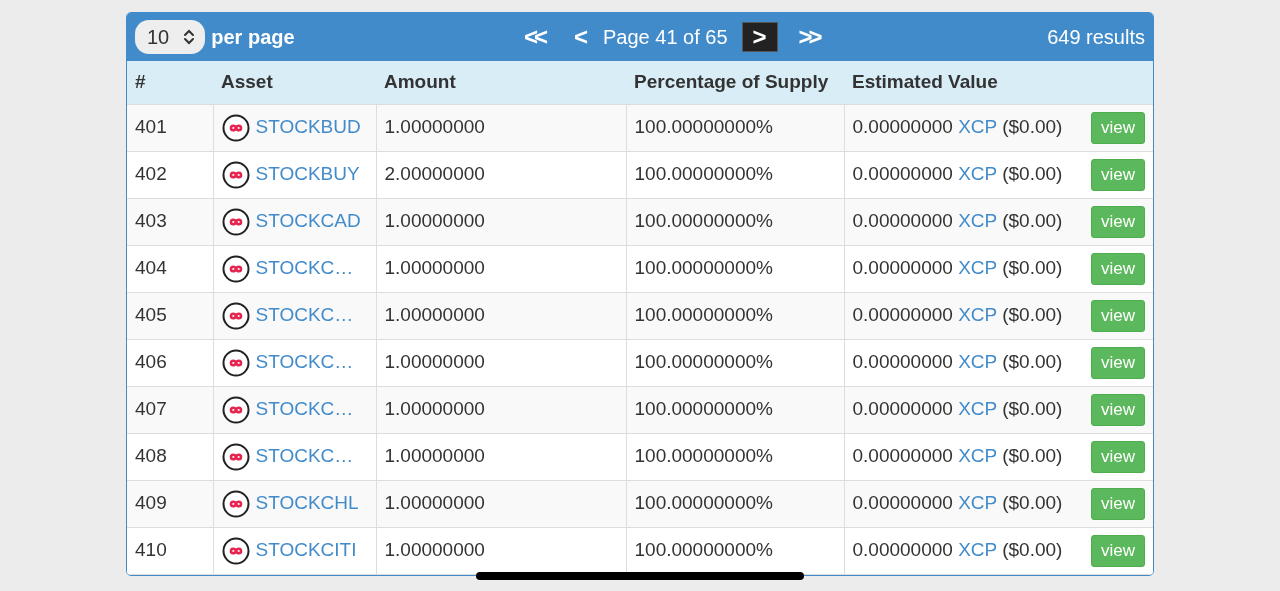 The image size is (1280, 591). Describe the element at coordinates (581, 37) in the screenshot. I see `previous-page-button: <` at that location.